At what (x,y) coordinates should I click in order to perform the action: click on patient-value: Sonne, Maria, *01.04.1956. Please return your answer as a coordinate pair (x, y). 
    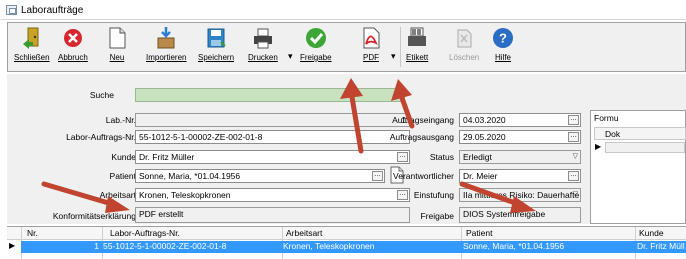
    Looking at the image, I should click on (190, 176).